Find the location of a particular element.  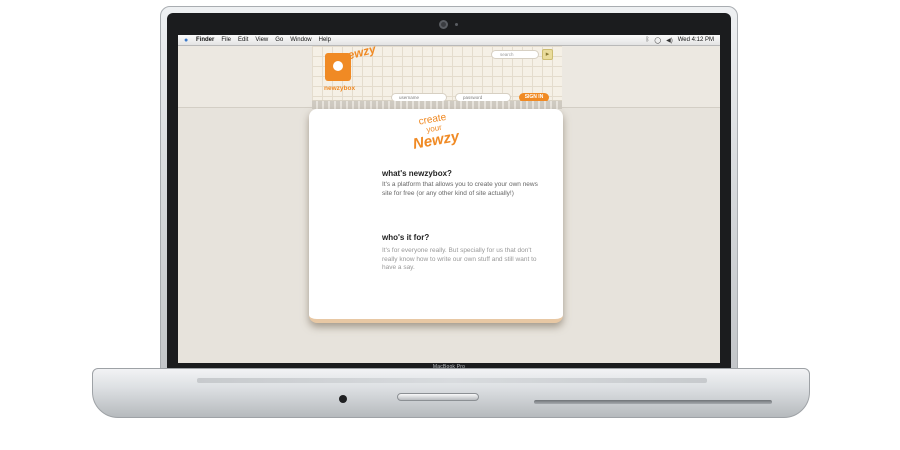

keyboard-edge is located at coordinates (452, 380).